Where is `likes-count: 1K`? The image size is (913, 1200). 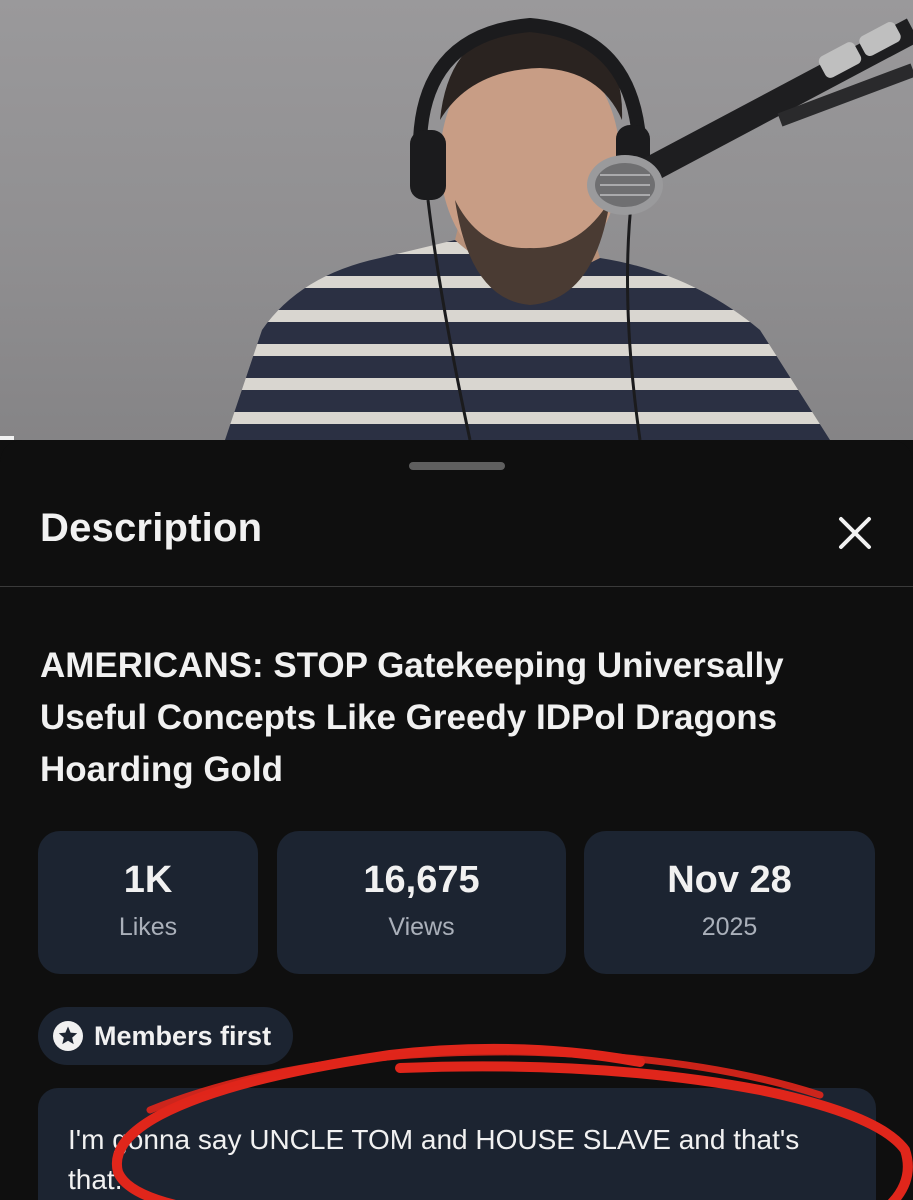 likes-count: 1K is located at coordinates (148, 880).